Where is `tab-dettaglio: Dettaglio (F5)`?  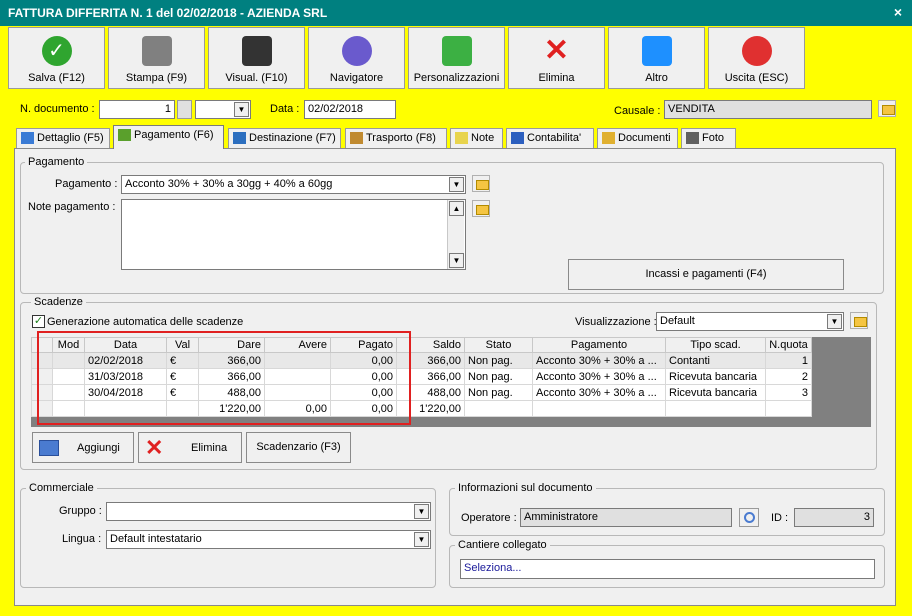 tab-dettaglio: Dettaglio (F5) is located at coordinates (63, 138).